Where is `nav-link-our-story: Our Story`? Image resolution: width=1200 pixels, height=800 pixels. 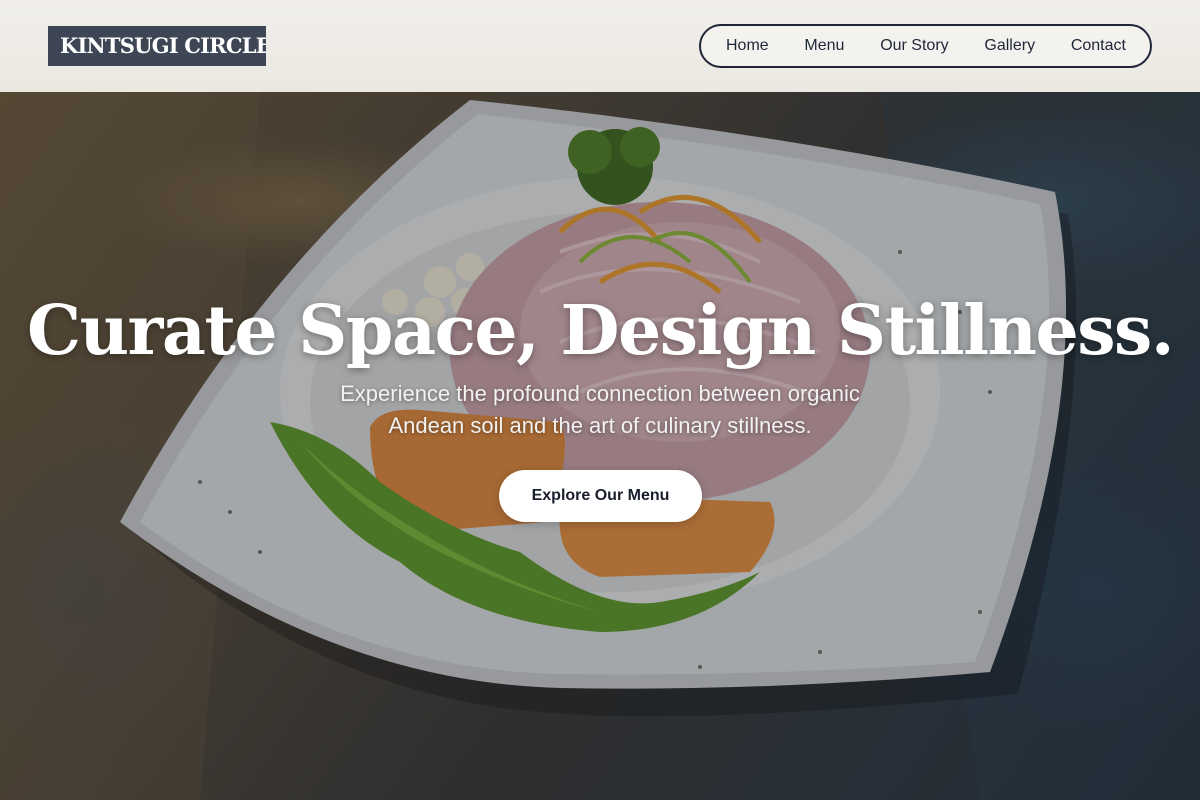
nav-link-our-story: Our Story is located at coordinates (914, 46).